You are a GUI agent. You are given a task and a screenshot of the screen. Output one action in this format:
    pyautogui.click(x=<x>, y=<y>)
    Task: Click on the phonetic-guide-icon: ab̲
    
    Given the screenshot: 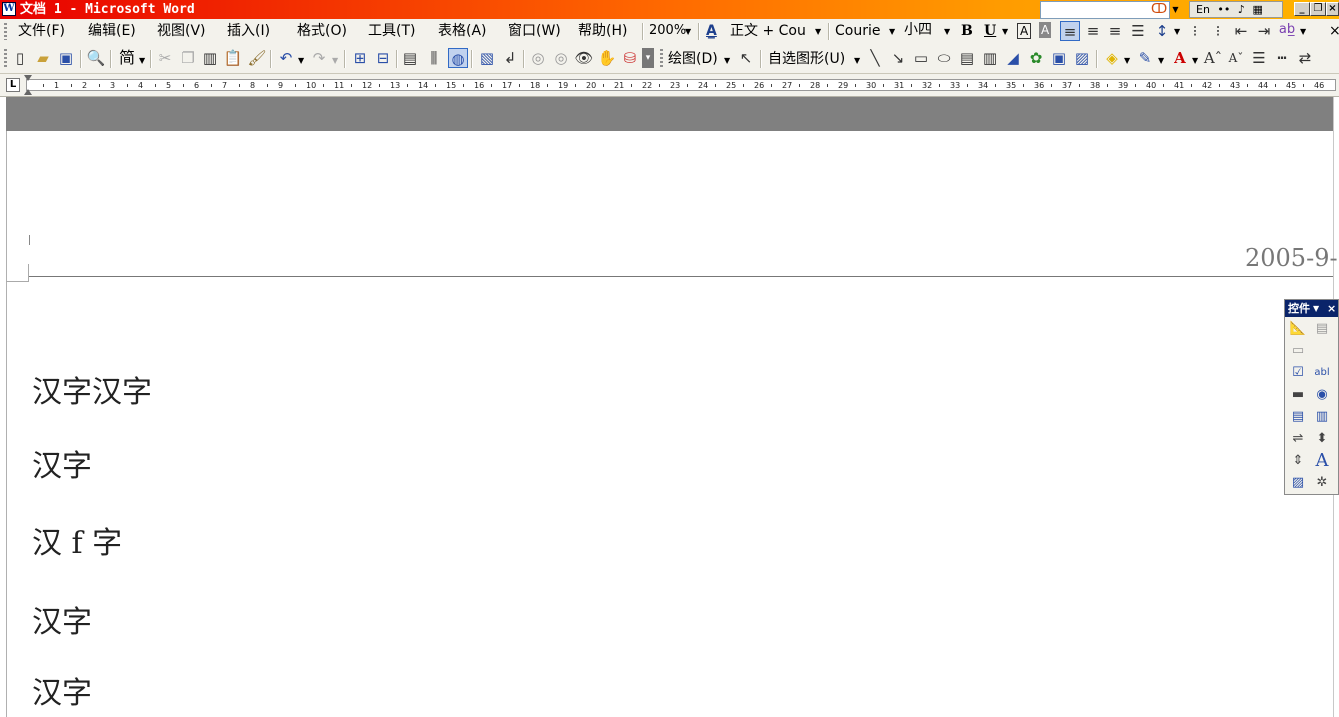 What is the action you would take?
    pyautogui.click(x=1287, y=30)
    